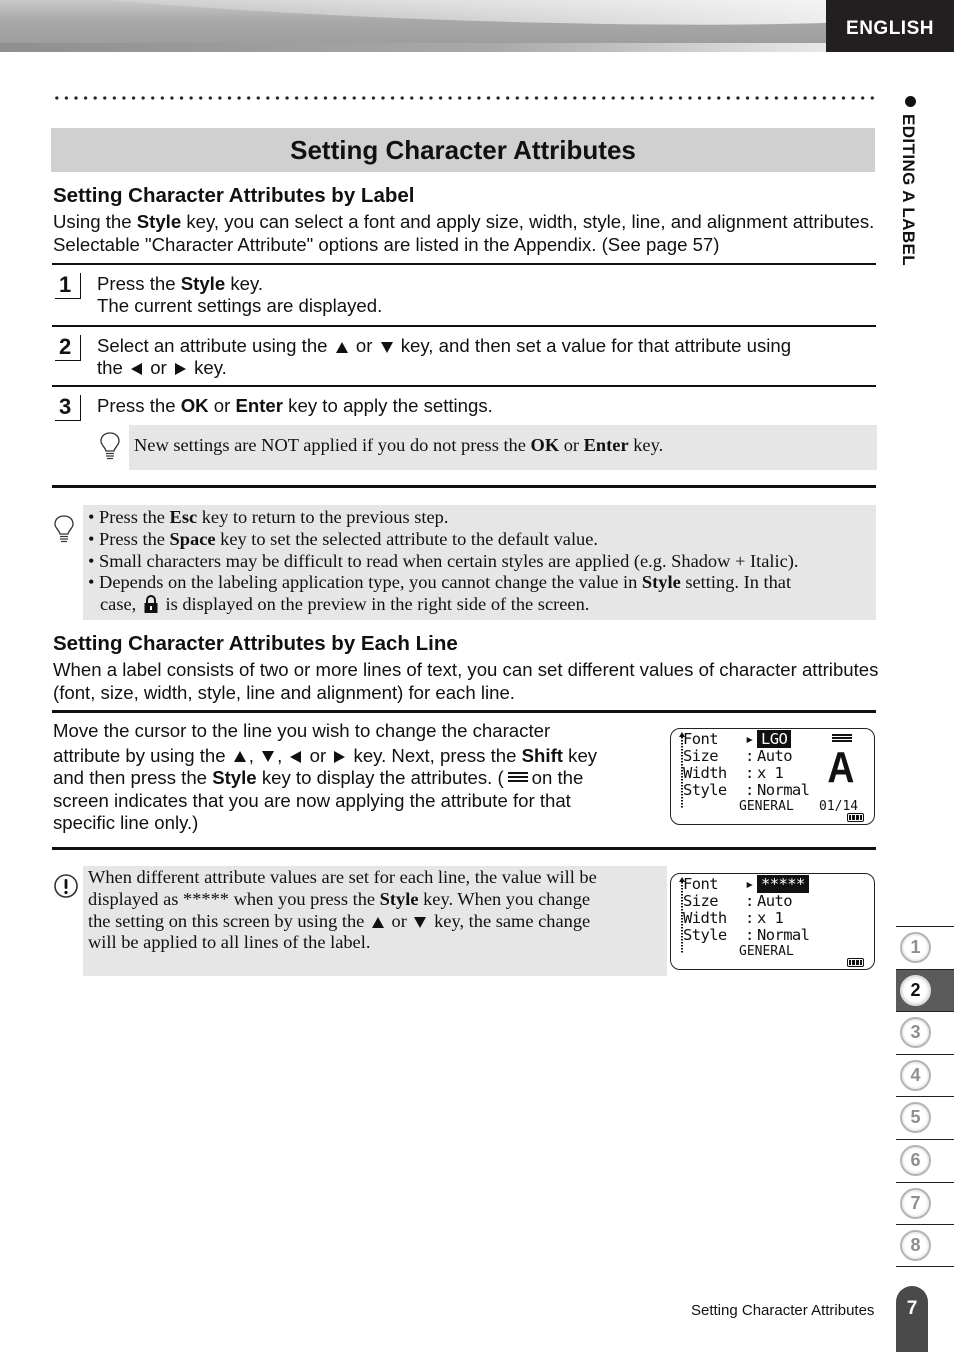 The height and width of the screenshot is (1352, 954). Describe the element at coordinates (737, 739) in the screenshot. I see `lcd-row-font: Font ▸ LGO` at that location.